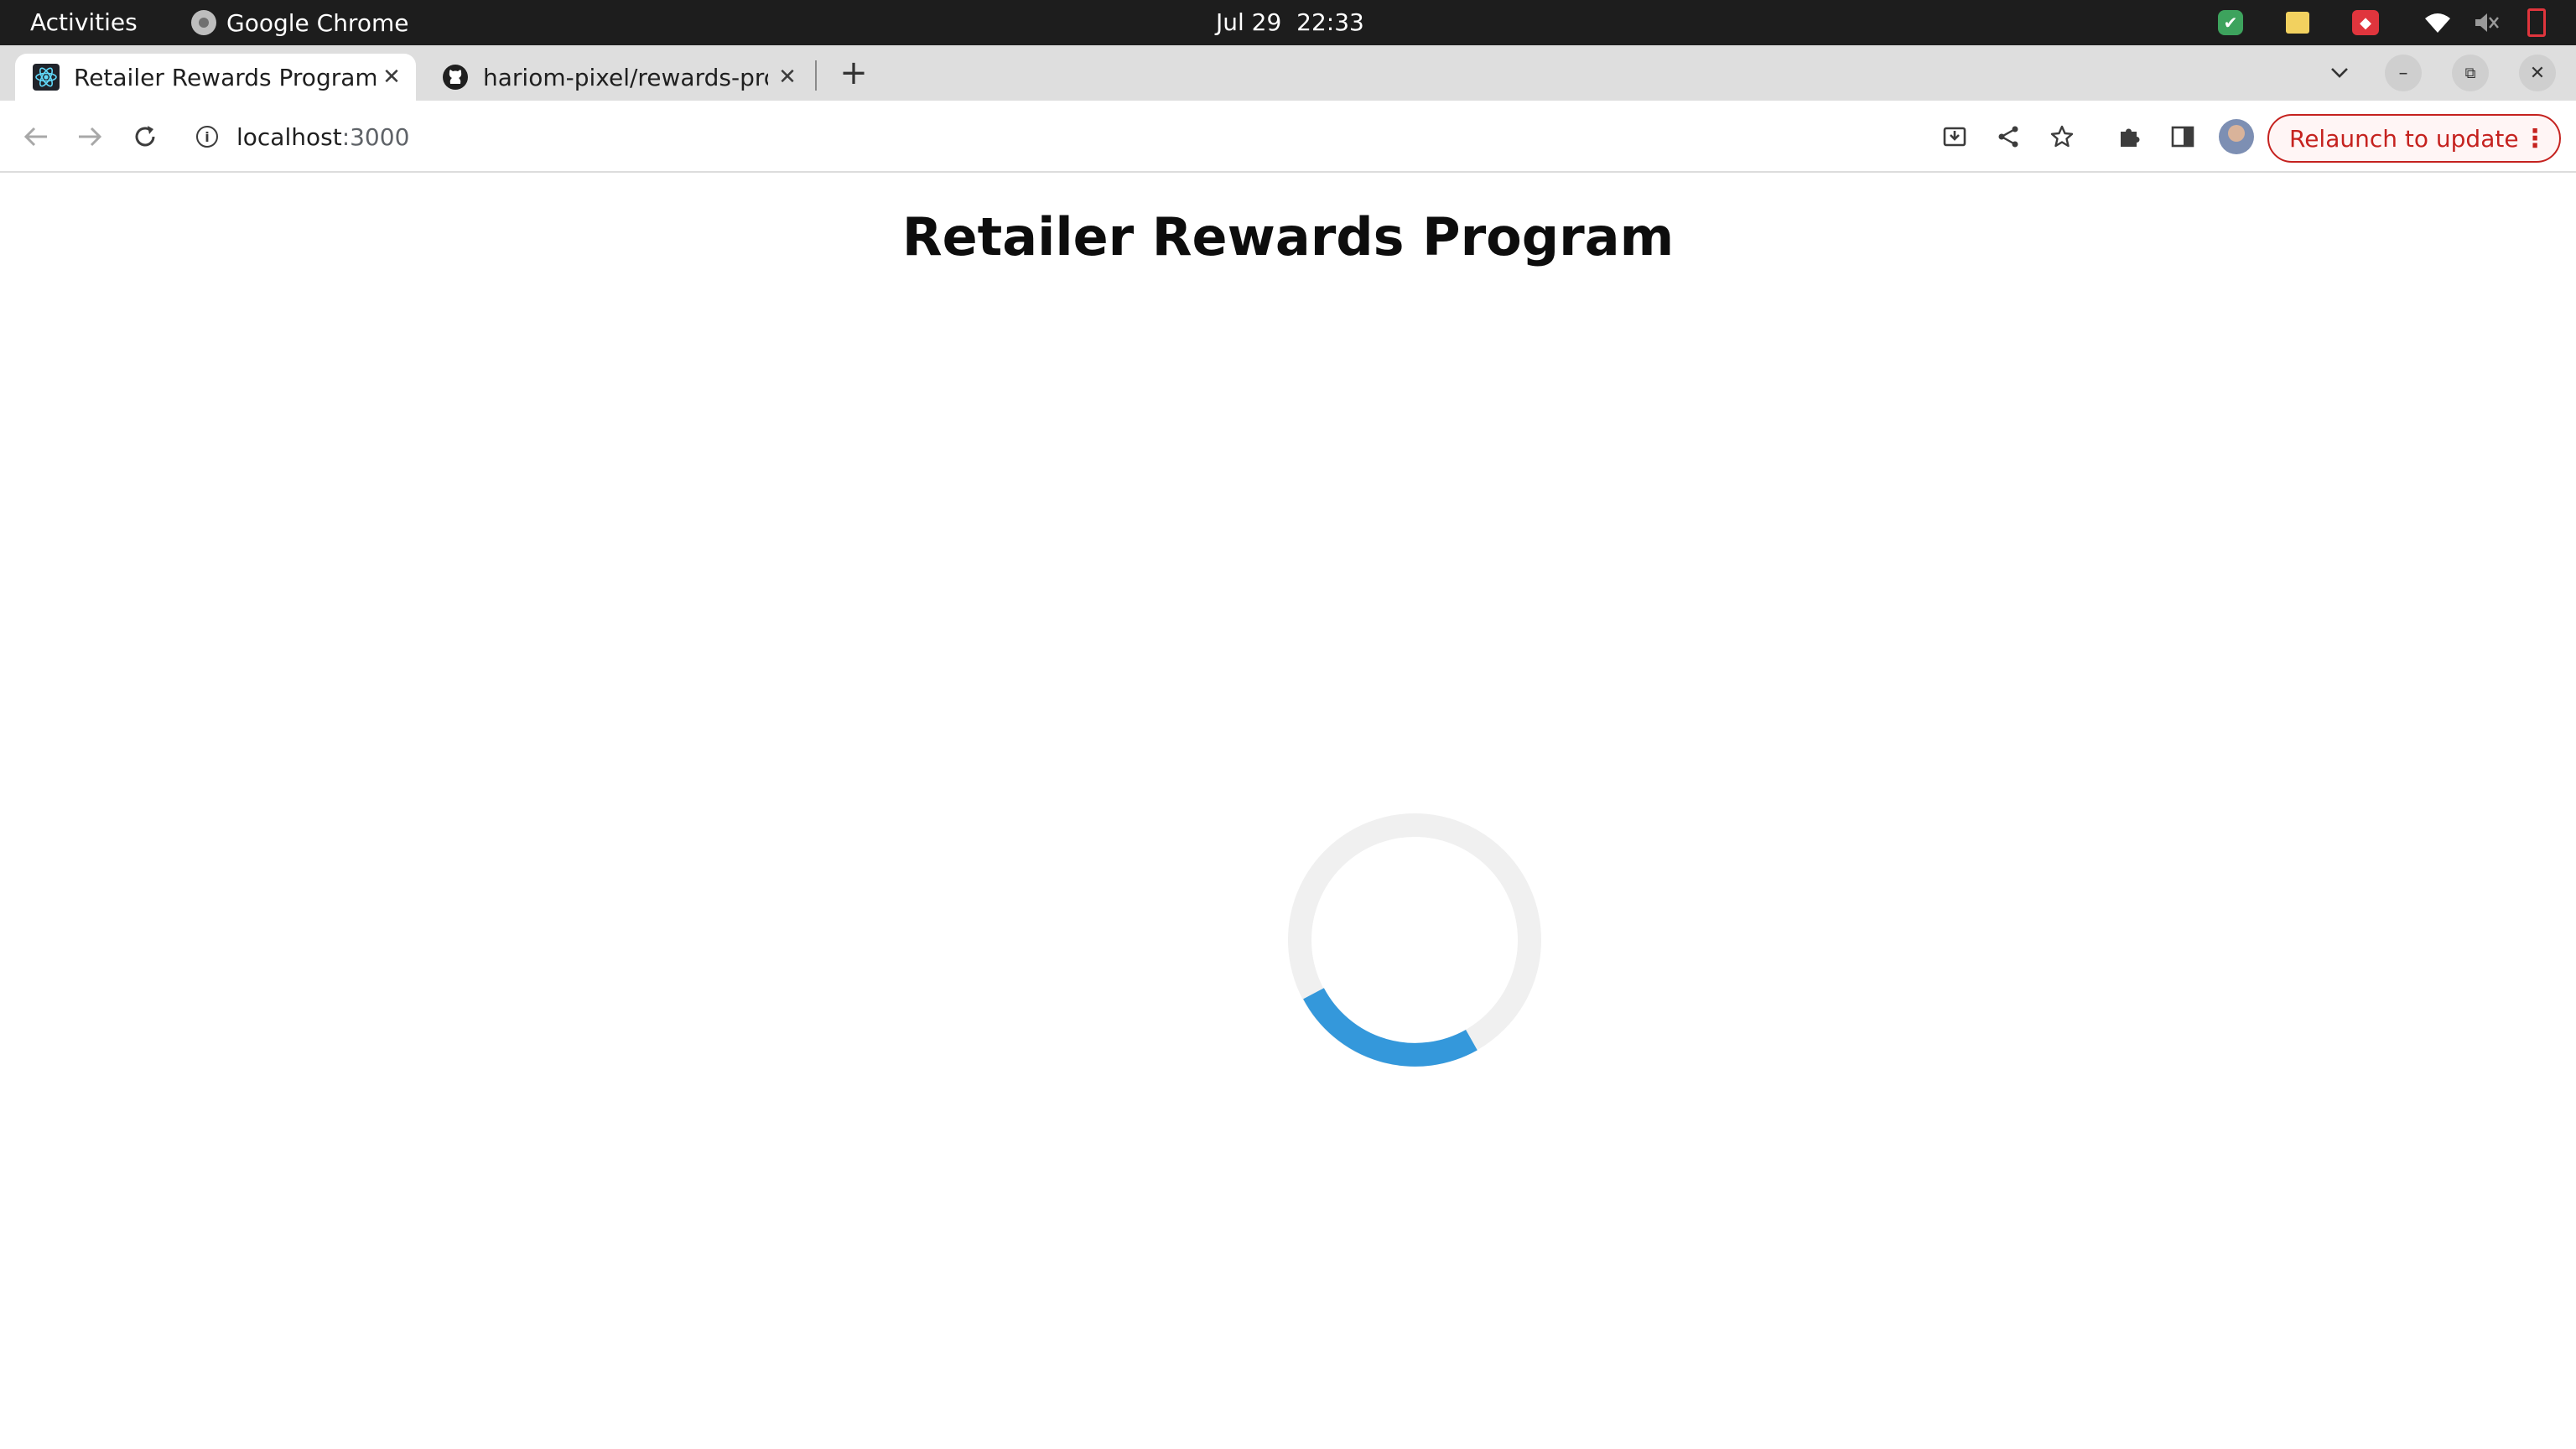  I want to click on profile-avatar, so click(2236, 136).